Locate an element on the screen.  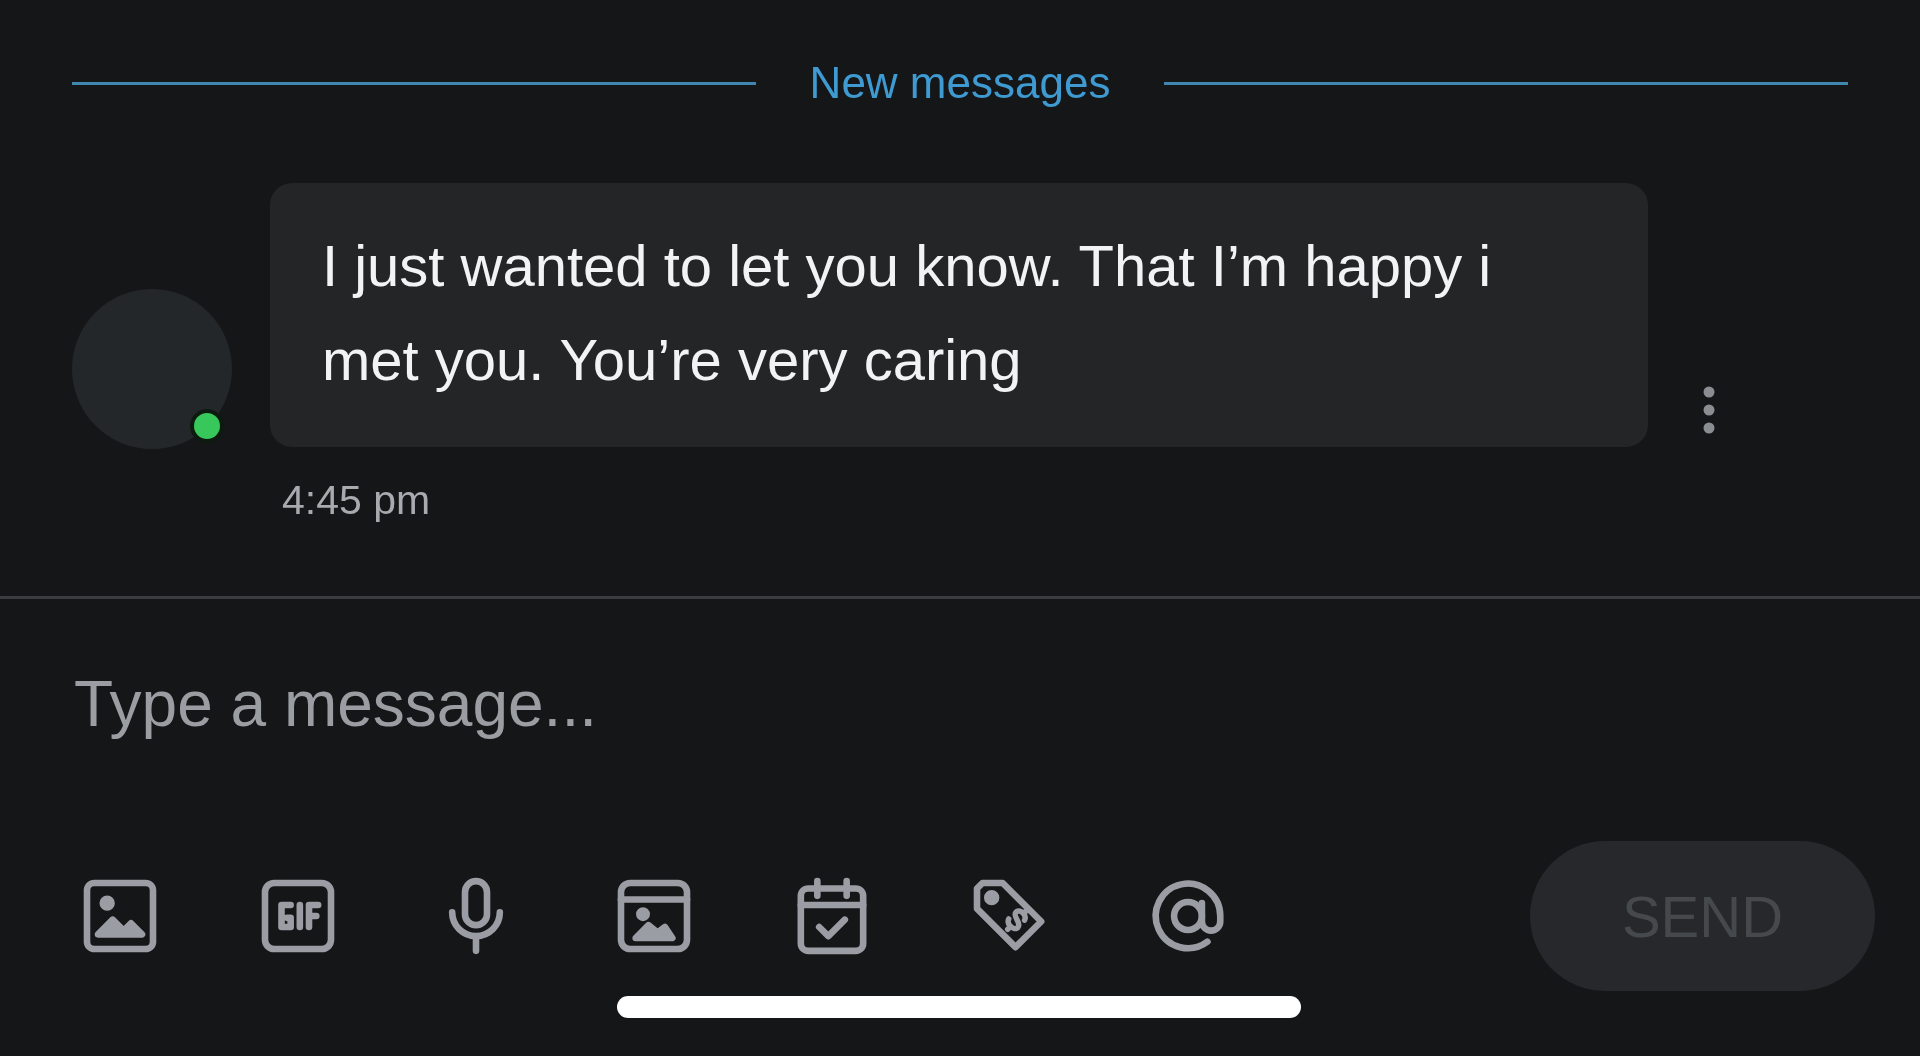
more-options-icon is located at coordinates (1709, 410).